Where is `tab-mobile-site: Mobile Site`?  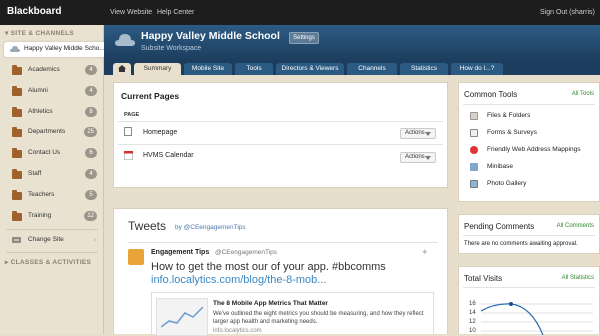 tab-mobile-site: Mobile Site is located at coordinates (208, 69).